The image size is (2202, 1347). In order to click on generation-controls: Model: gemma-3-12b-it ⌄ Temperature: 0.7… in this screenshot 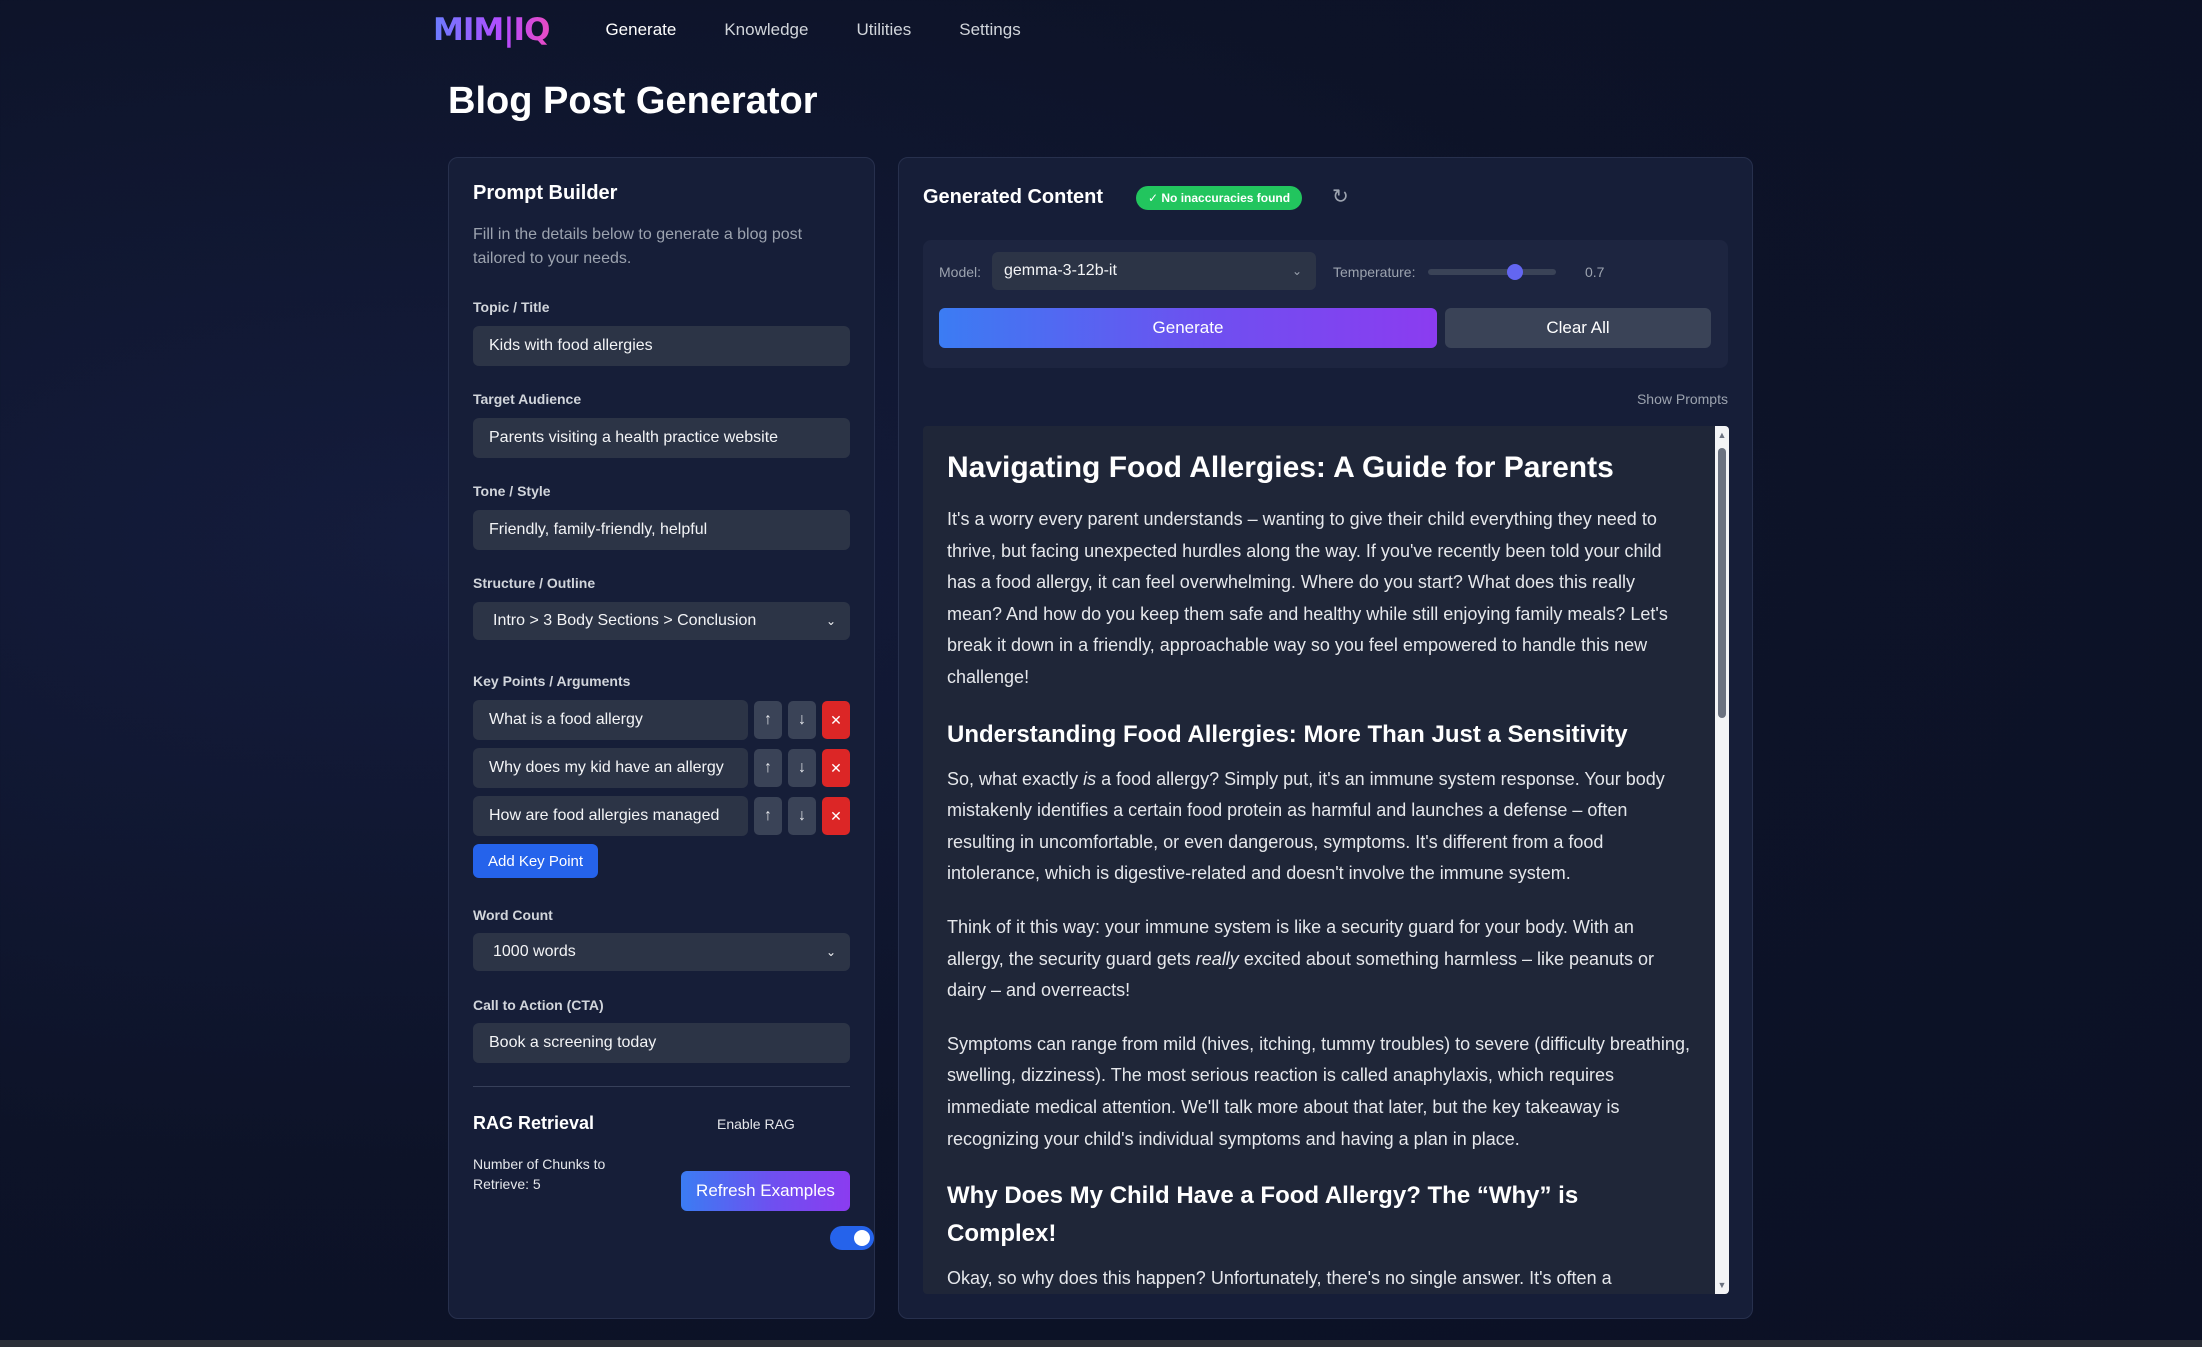, I will do `click(1325, 304)`.